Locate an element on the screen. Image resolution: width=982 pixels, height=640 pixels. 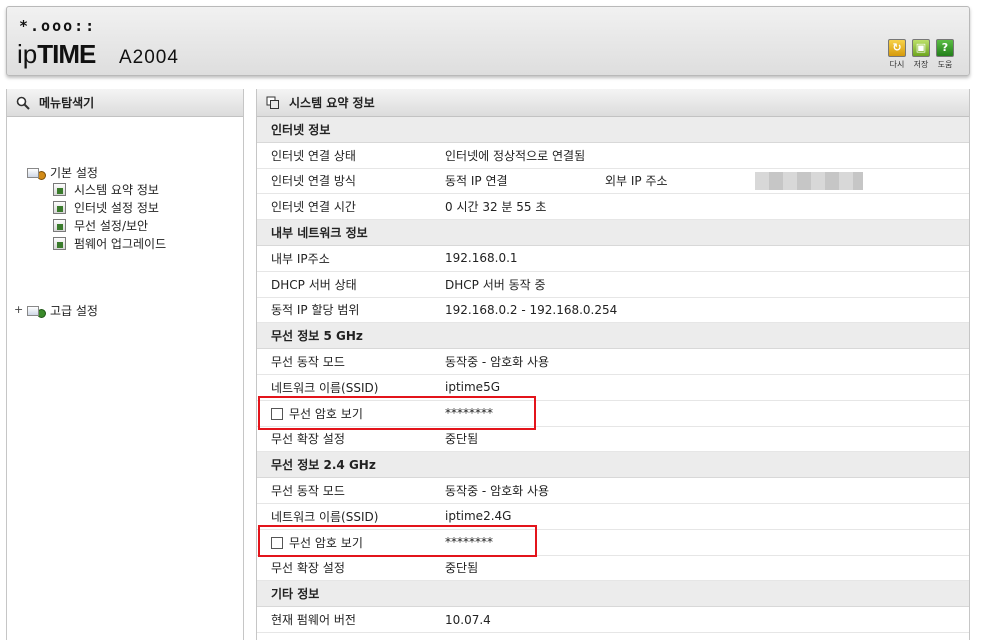
internet-status-value: 인터넷에 정상적으로 연결됨 is located at coordinates (515, 155).